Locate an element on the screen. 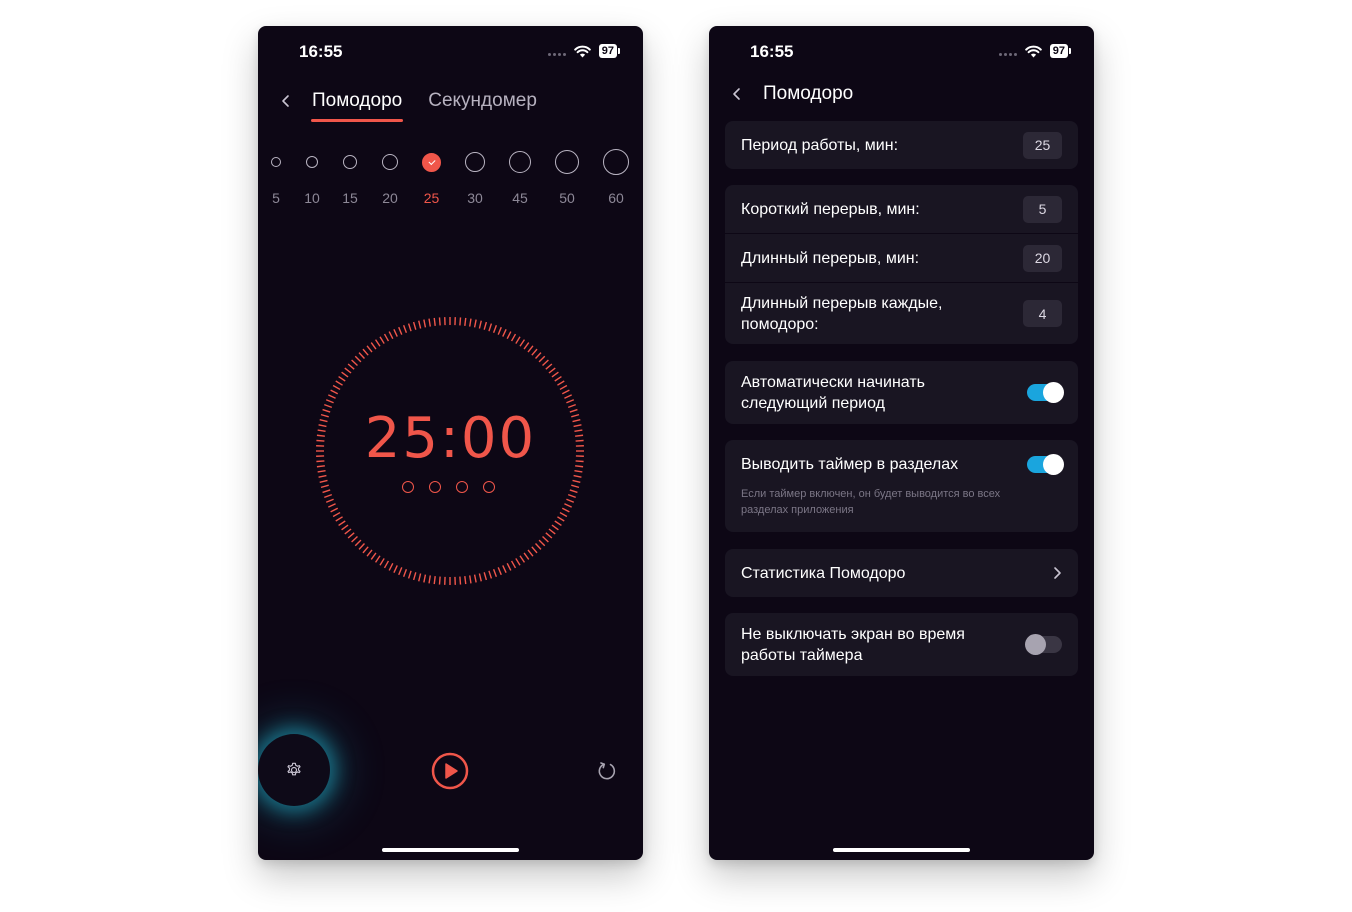  duration-option: 10 is located at coordinates (312, 177).